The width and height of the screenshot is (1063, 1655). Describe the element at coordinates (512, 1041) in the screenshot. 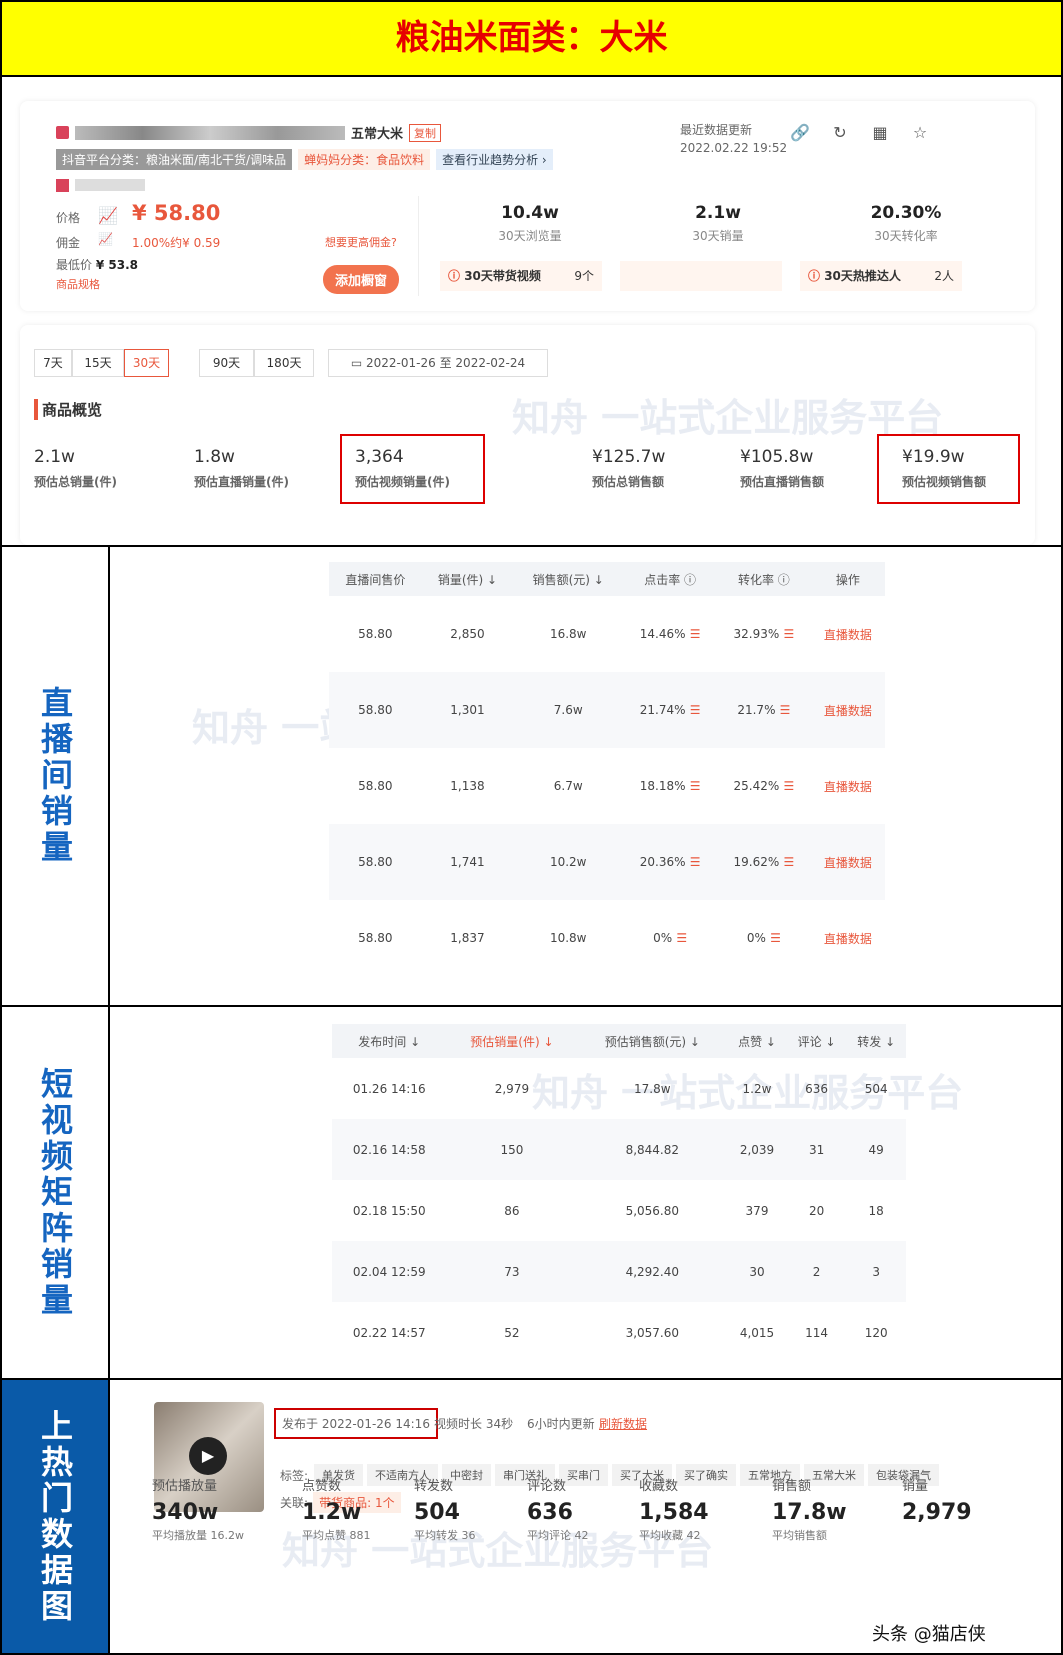

I see `column-header: 预估销量(件) ↓` at that location.